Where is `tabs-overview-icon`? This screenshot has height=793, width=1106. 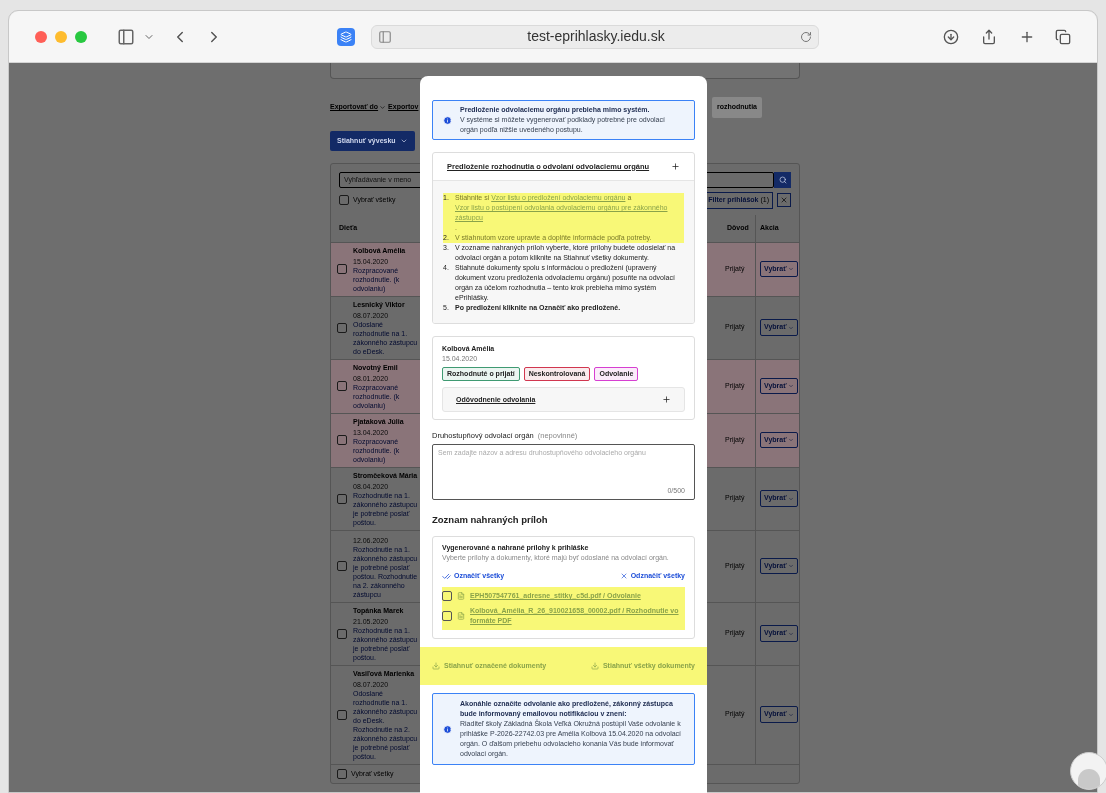
tabs-overview-icon is located at coordinates (1063, 36).